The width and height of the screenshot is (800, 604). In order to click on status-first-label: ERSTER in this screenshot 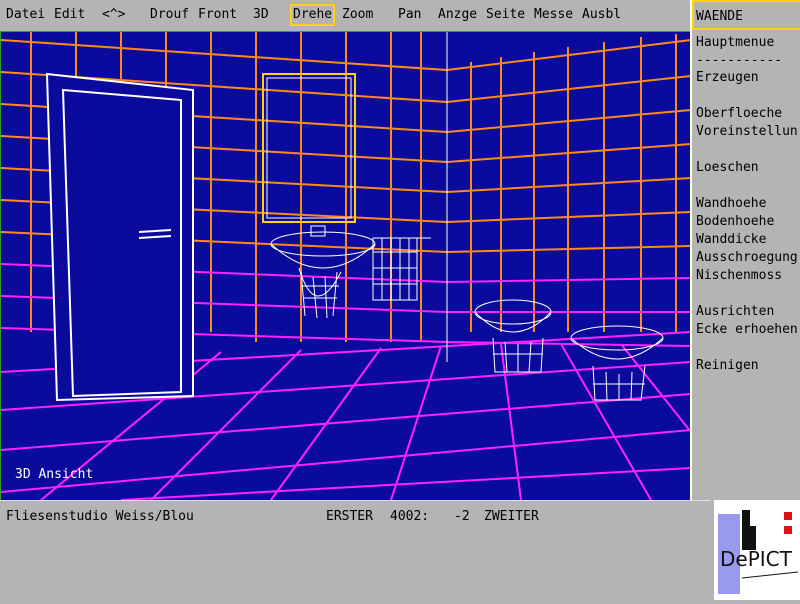, I will do `click(349, 516)`.